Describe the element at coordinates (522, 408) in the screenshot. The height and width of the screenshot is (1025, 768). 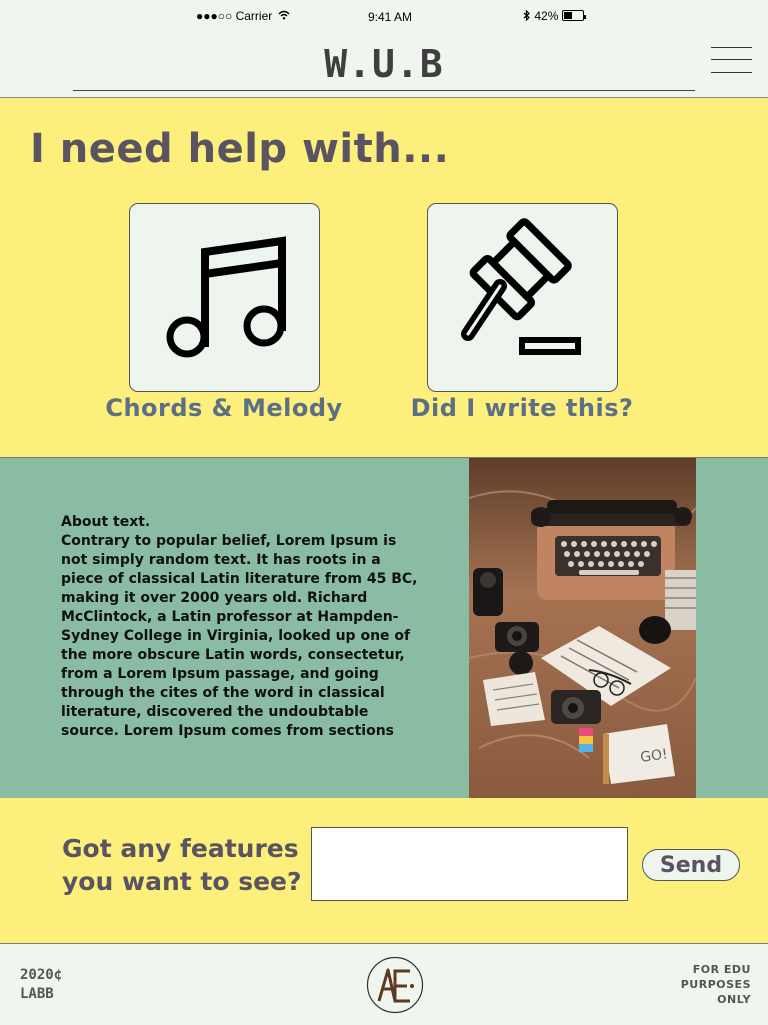
I see `did-i-write-this-label: Did I write this?` at that location.